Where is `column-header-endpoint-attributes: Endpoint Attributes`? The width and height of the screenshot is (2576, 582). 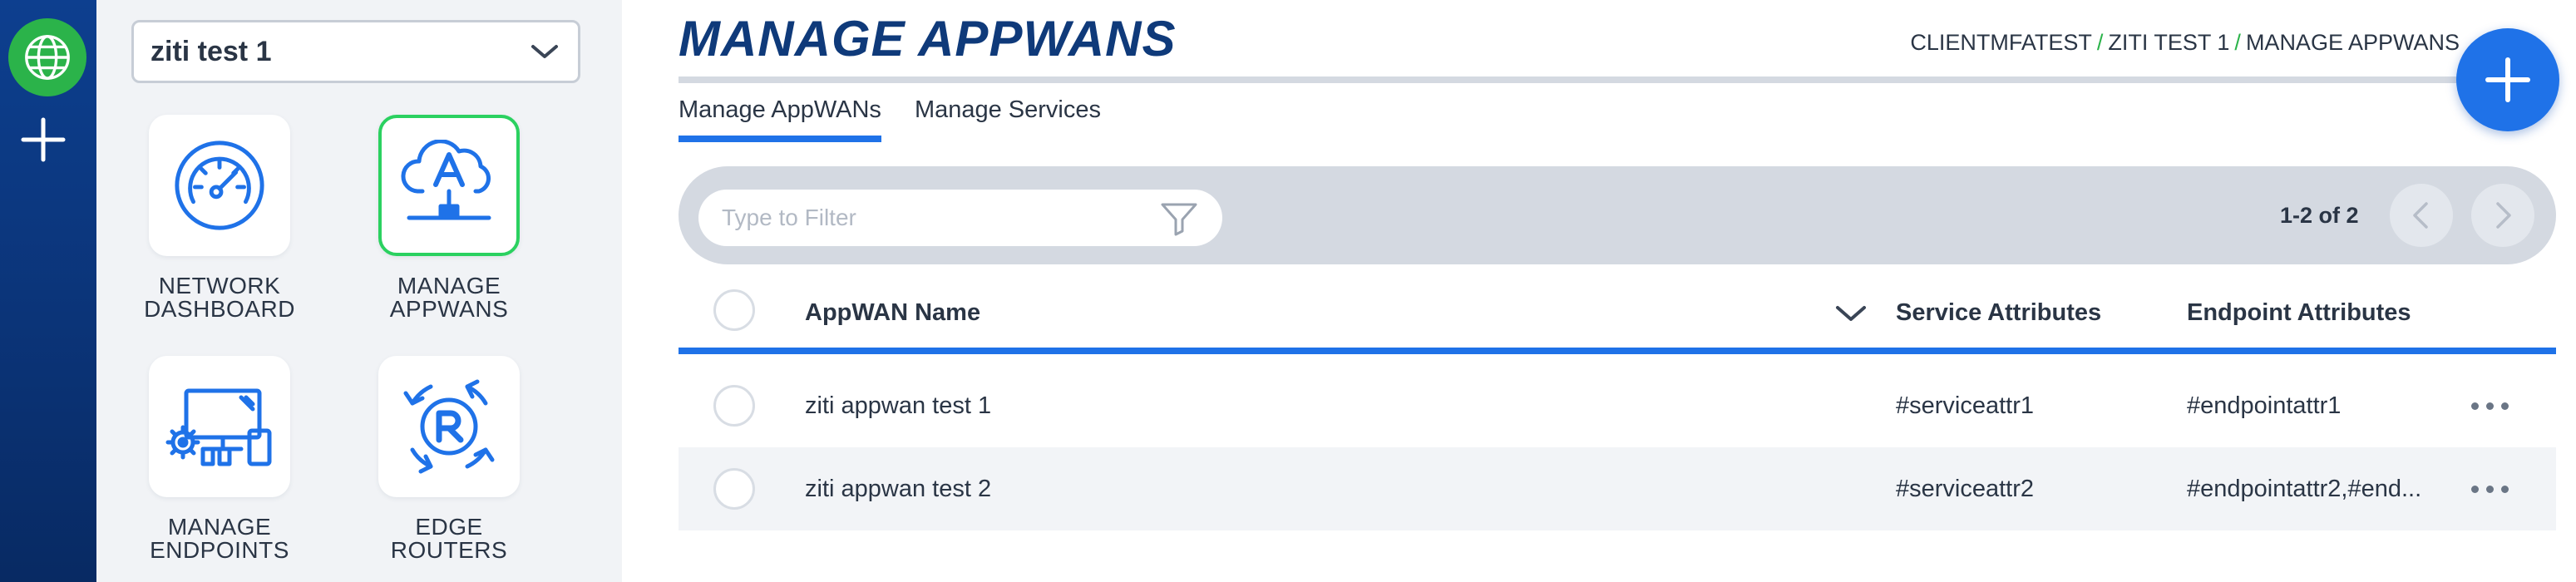 column-header-endpoint-attributes: Endpoint Attributes is located at coordinates (2299, 313).